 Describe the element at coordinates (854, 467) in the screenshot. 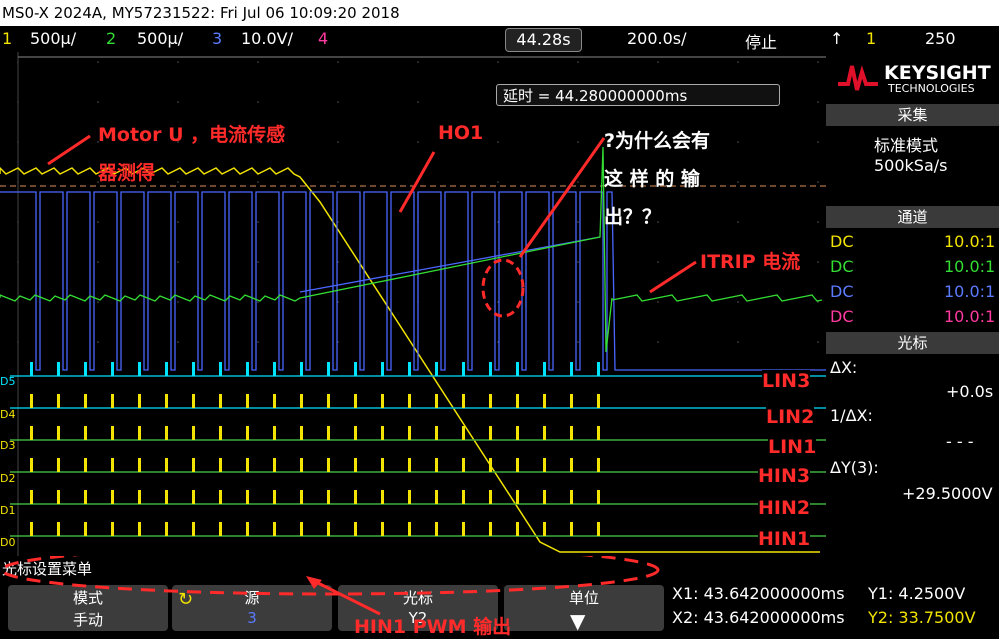

I see `dy-label: ΔY(3):` at that location.